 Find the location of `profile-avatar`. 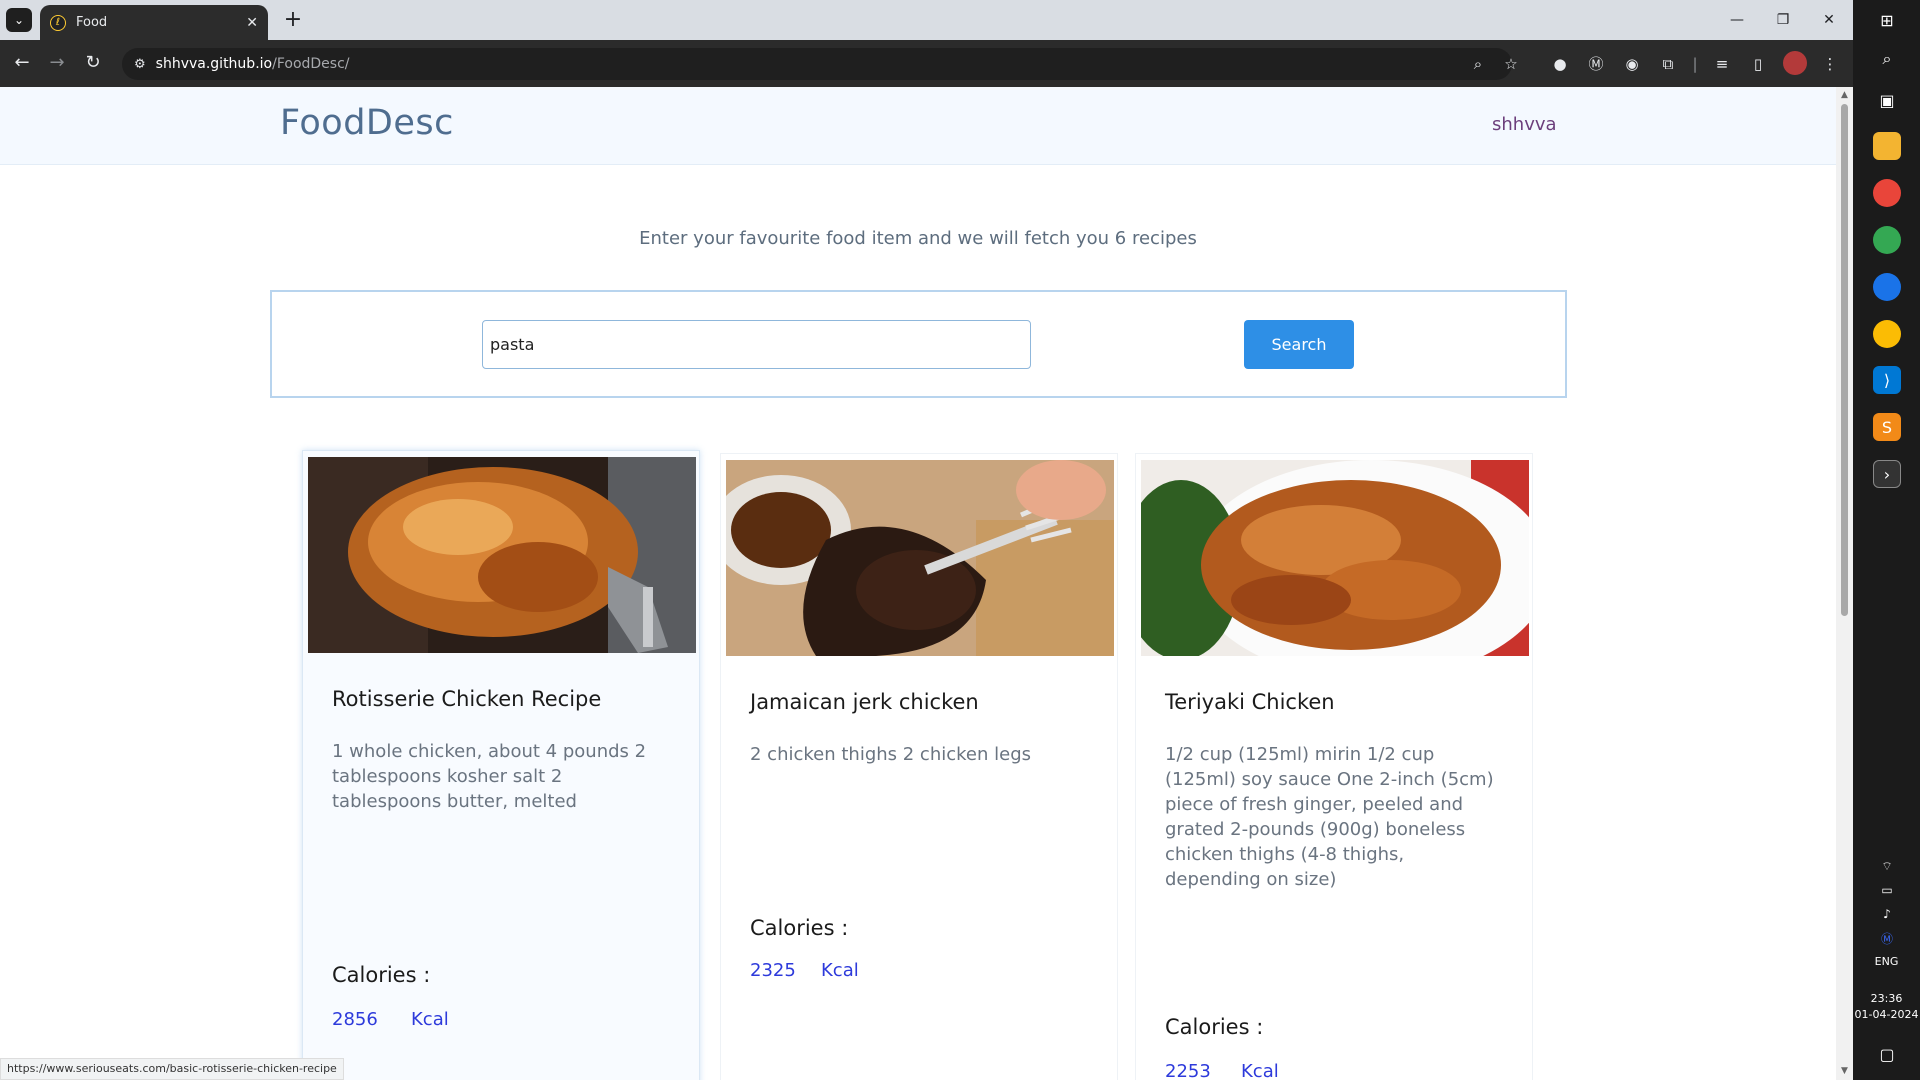

profile-avatar is located at coordinates (1795, 63).